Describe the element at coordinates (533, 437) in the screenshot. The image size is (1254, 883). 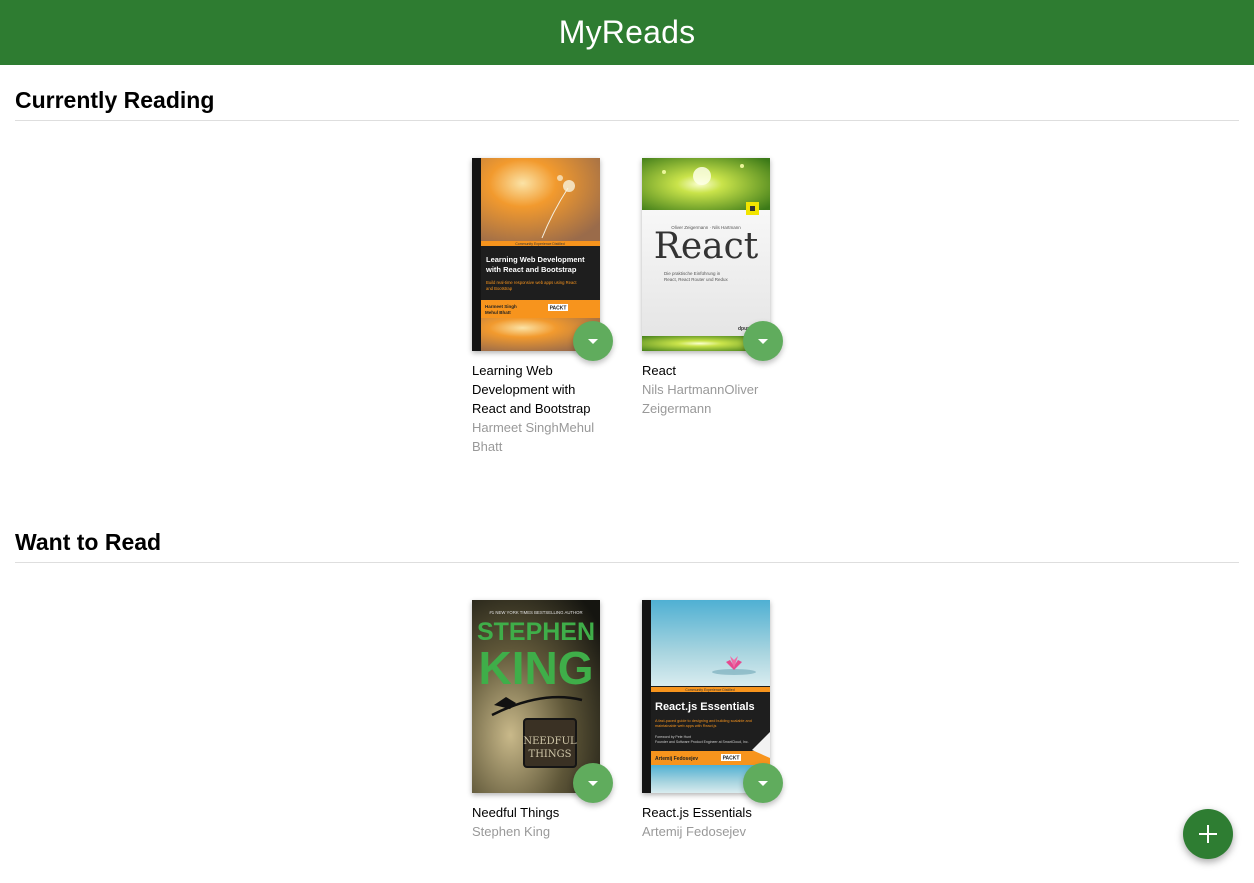
I see `book-authors: Harmeet SinghMehul Bhatt` at that location.